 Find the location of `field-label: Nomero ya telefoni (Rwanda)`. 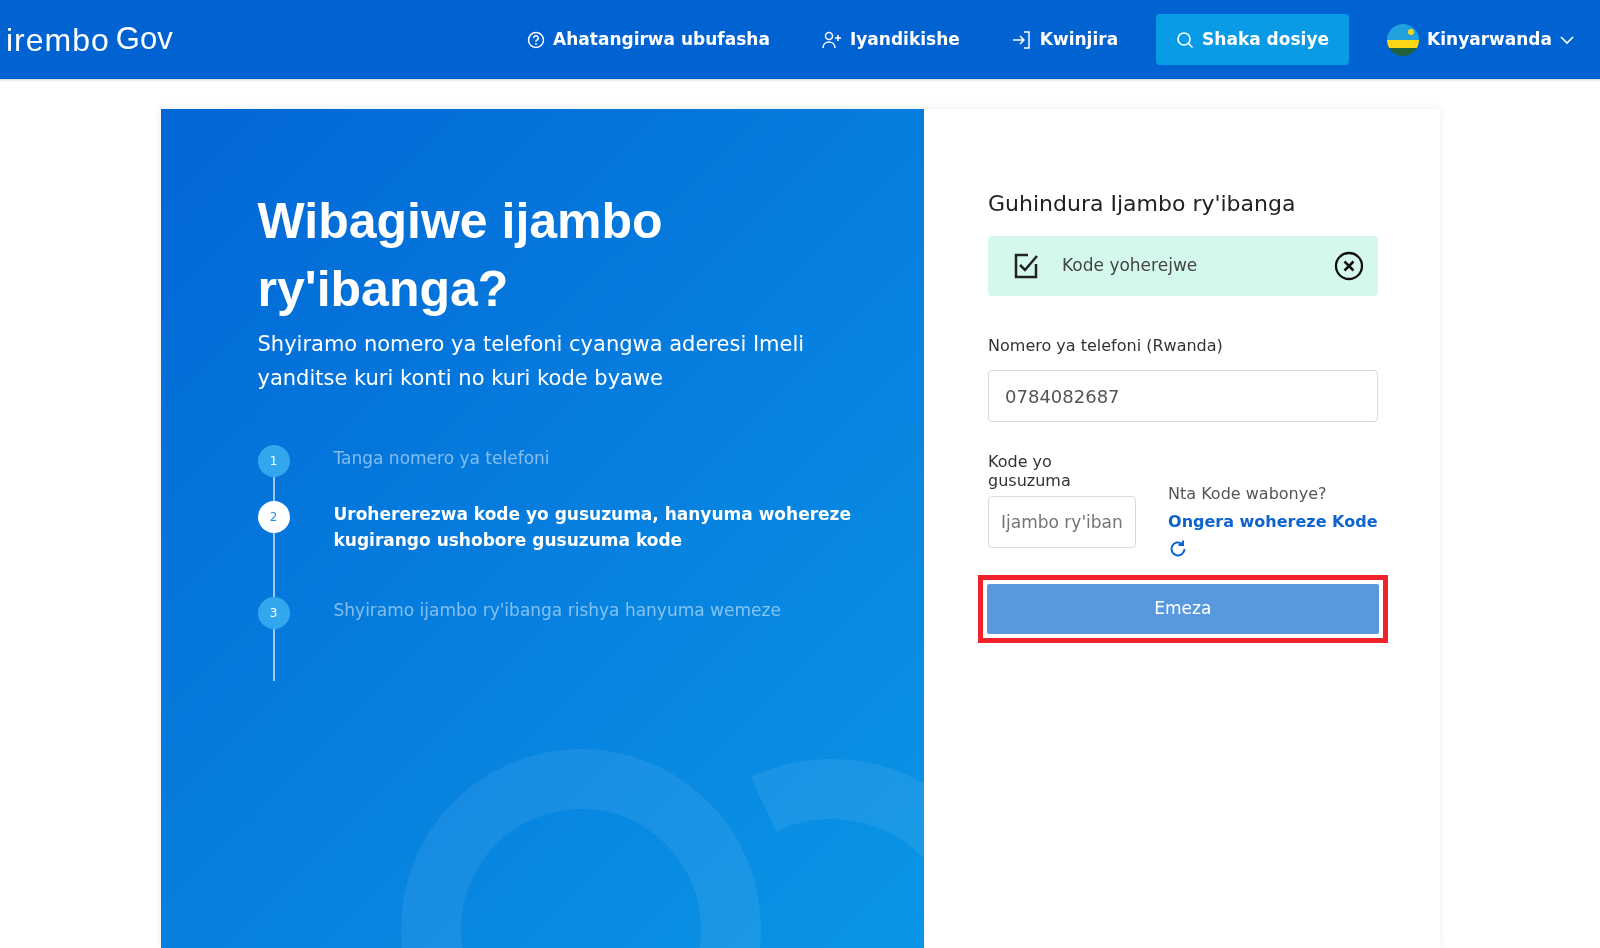

field-label: Nomero ya telefoni (Rwanda) is located at coordinates (1106, 346).